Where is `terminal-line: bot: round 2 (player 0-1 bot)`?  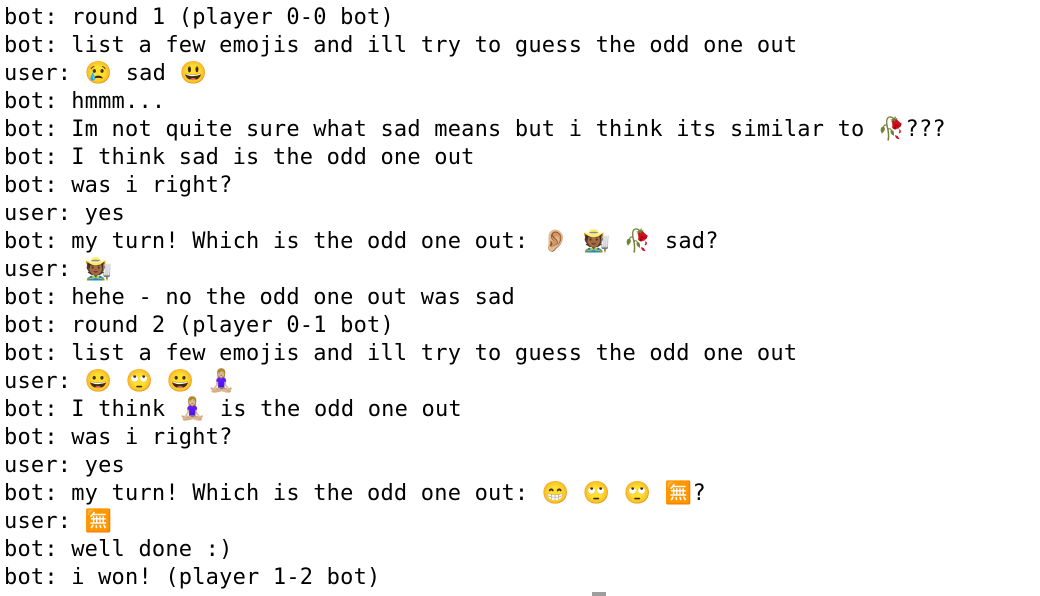
terminal-line: bot: round 2 (player 0-1 bot) is located at coordinates (199, 325).